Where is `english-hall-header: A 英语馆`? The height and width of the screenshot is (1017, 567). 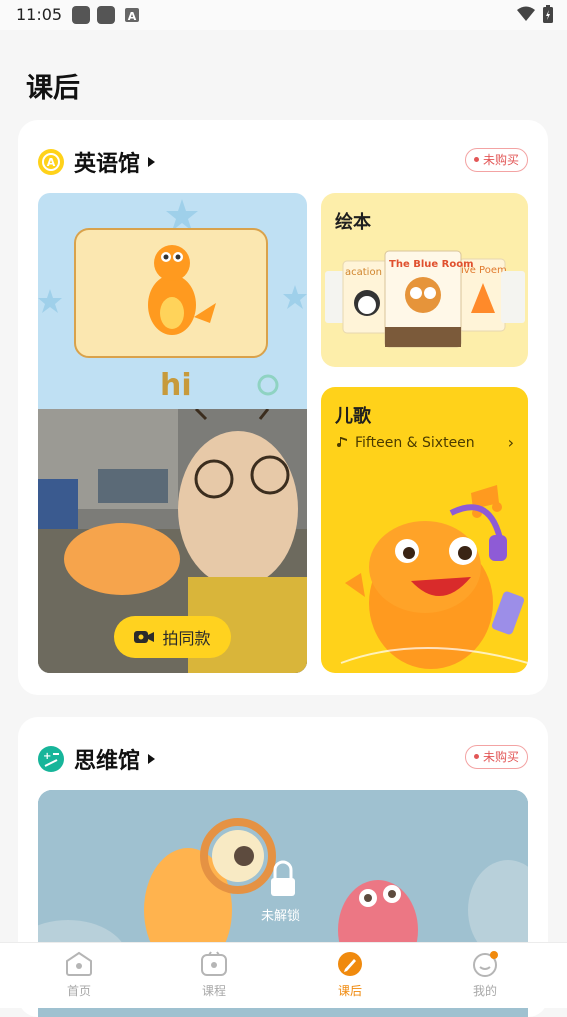 english-hall-header: A 英语馆 is located at coordinates (97, 162).